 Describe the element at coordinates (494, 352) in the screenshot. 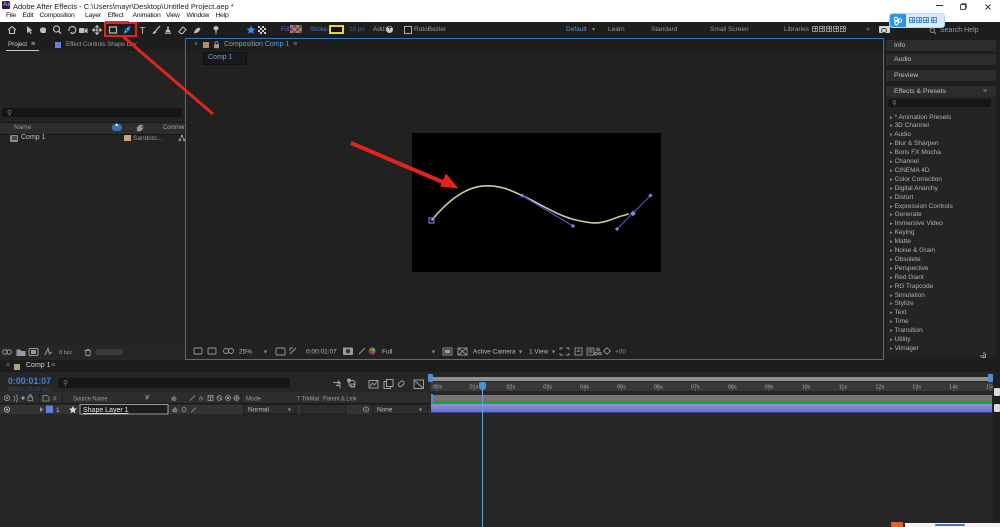

I see `svg-text: Active Camera` at that location.